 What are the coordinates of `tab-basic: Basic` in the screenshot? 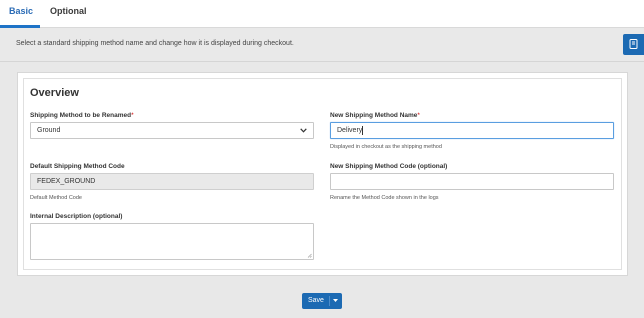 It's located at (21, 11).